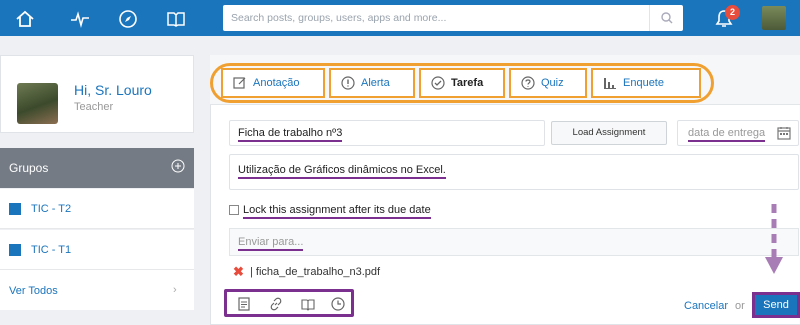 Image resolution: width=800 pixels, height=325 pixels. I want to click on question-icon, so click(528, 83).